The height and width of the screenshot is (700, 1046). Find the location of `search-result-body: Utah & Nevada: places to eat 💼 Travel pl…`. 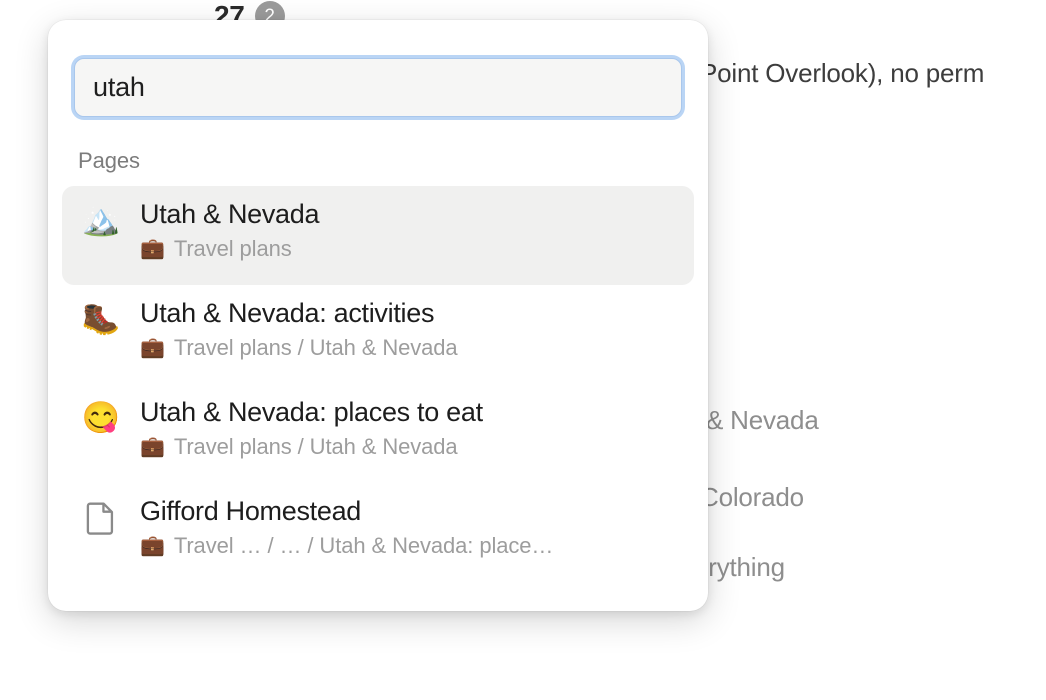

search-result-body: Utah & Nevada: places to eat 💼 Travel pl… is located at coordinates (409, 429).